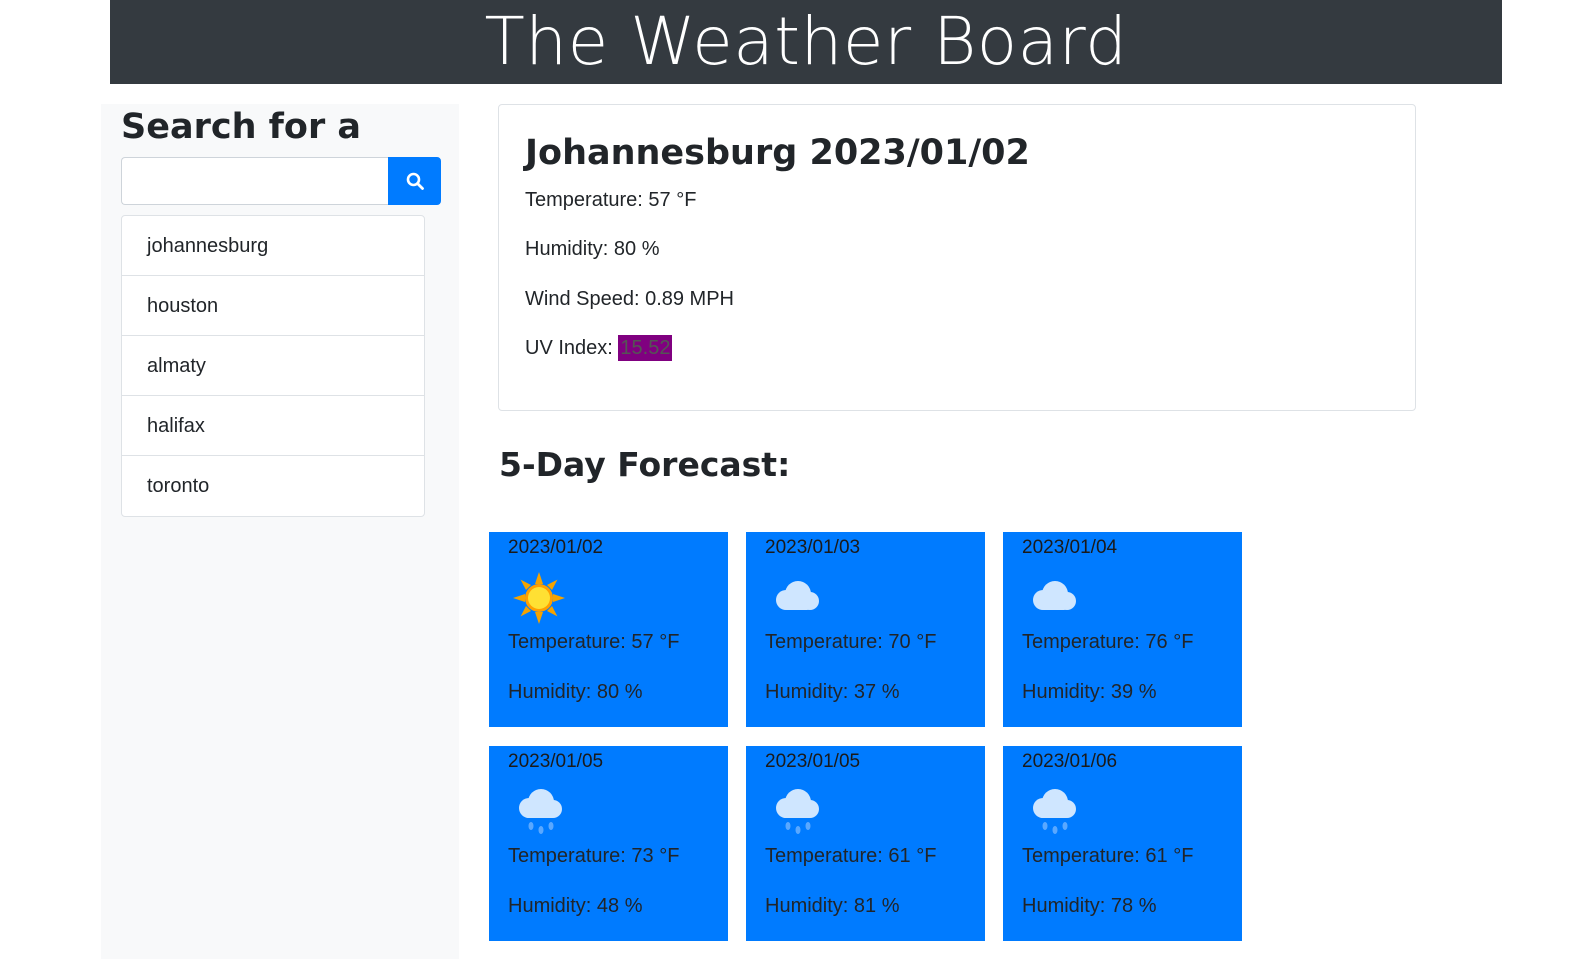  I want to click on search-button, so click(414, 181).